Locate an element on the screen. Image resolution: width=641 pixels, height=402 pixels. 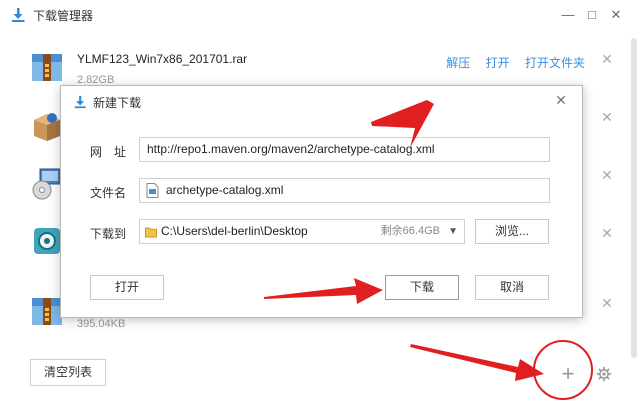
save-path-select: C:\Users\del-berlin\Desktop 剩余66.4GB ▼ is located at coordinates (302, 231).